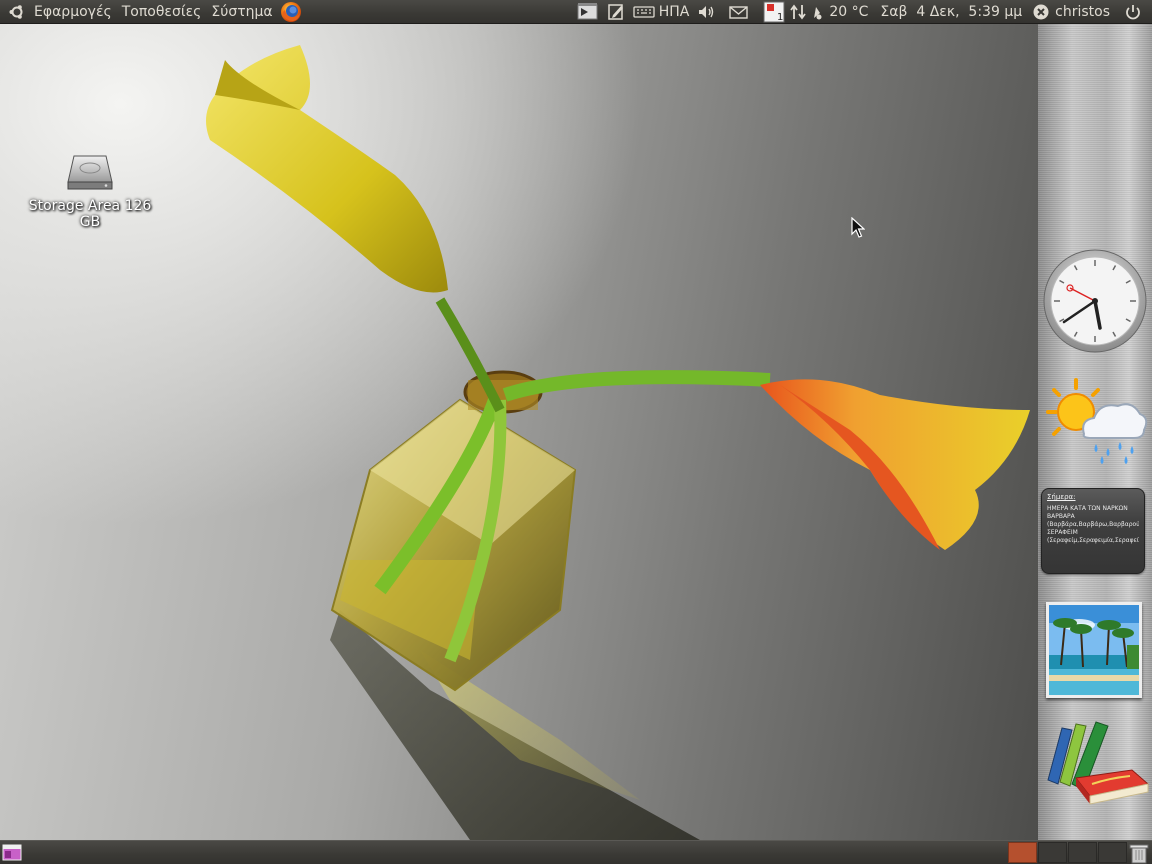 This screenshot has width=1152, height=864. What do you see at coordinates (90, 191) in the screenshot?
I see `storage-area-drive-icon: Storage Area 126 GB` at bounding box center [90, 191].